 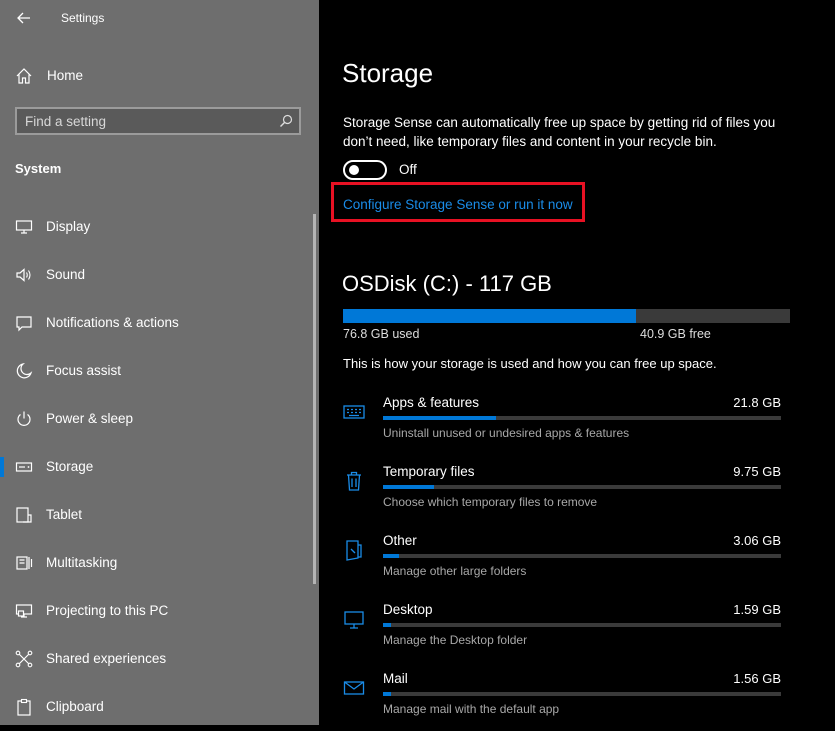 What do you see at coordinates (354, 688) in the screenshot?
I see `mail-icon` at bounding box center [354, 688].